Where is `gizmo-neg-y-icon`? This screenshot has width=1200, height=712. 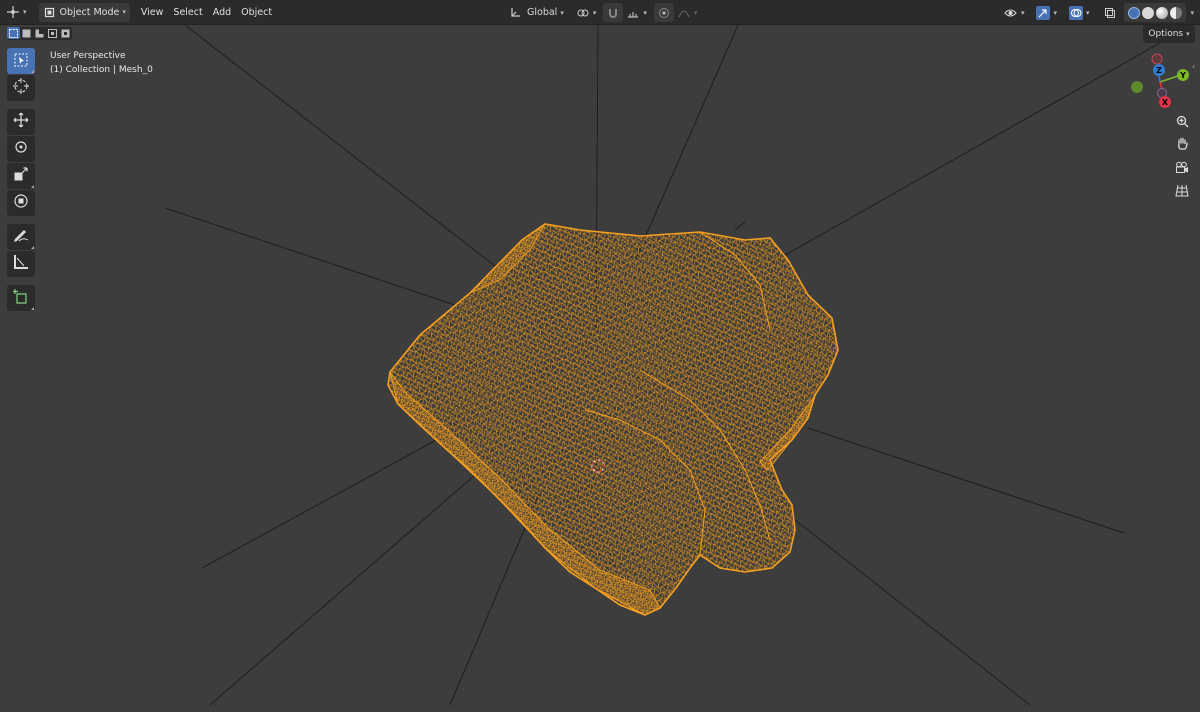
gizmo-neg-y-icon is located at coordinates (1137, 87).